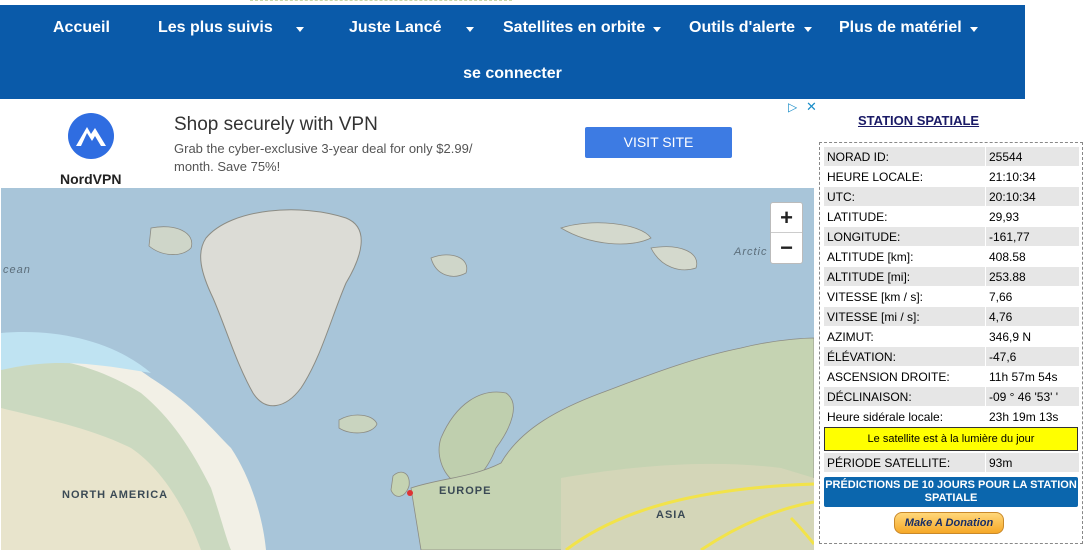 This screenshot has width=1089, height=550. Describe the element at coordinates (888, 376) in the screenshot. I see `info-key: ASCENSION DROITE:` at that location.